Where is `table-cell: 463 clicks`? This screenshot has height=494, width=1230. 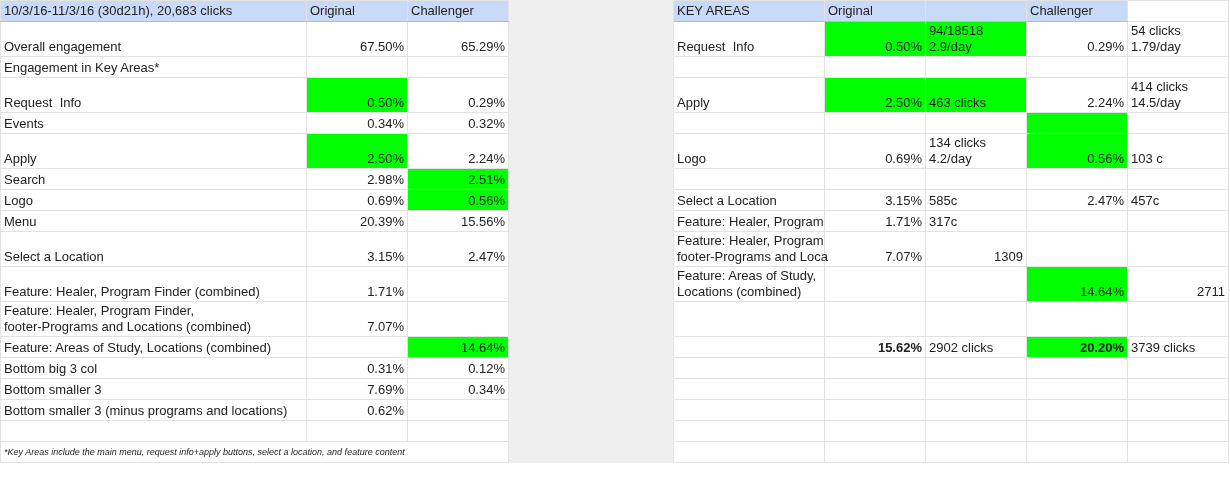 table-cell: 463 clicks is located at coordinates (976, 95).